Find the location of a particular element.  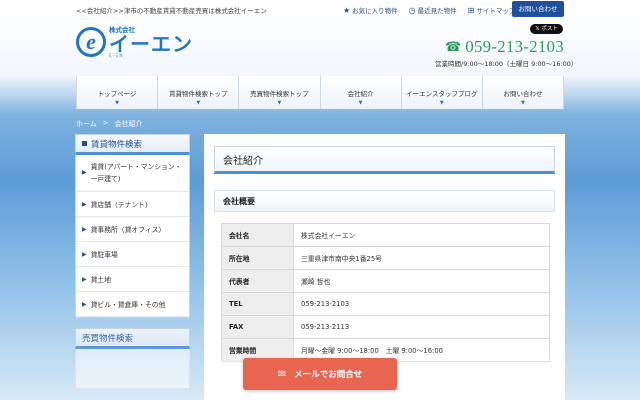

nav-staff-blog: イーエンスタッフブログ ▼ is located at coordinates (442, 92).